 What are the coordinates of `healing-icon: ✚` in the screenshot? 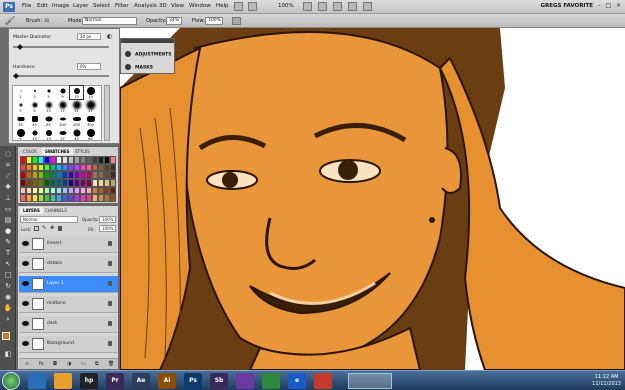 It's located at (8, 187).